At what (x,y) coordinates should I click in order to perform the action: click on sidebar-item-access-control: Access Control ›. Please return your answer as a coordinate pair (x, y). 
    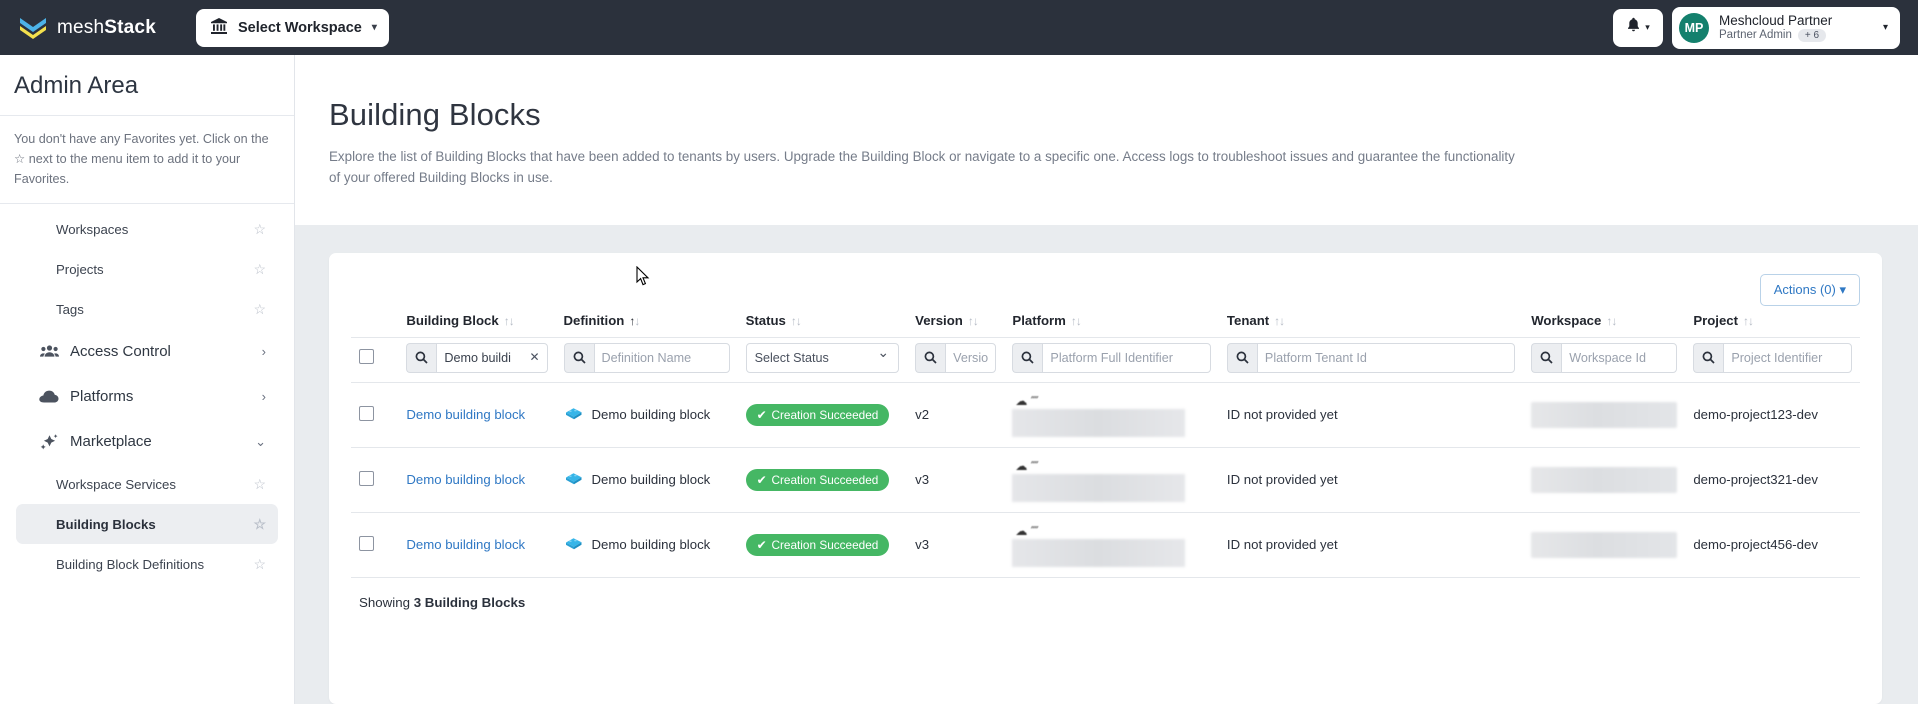
    Looking at the image, I should click on (147, 351).